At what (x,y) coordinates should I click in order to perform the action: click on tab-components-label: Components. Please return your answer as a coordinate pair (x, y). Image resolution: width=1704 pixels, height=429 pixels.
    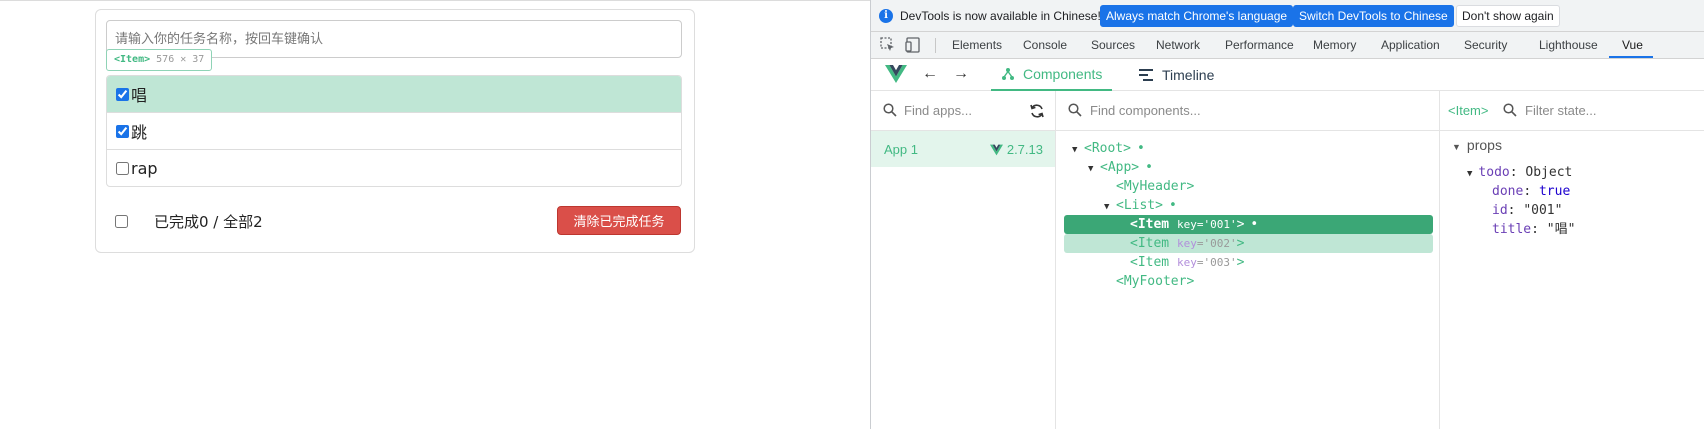
    Looking at the image, I should click on (1063, 74).